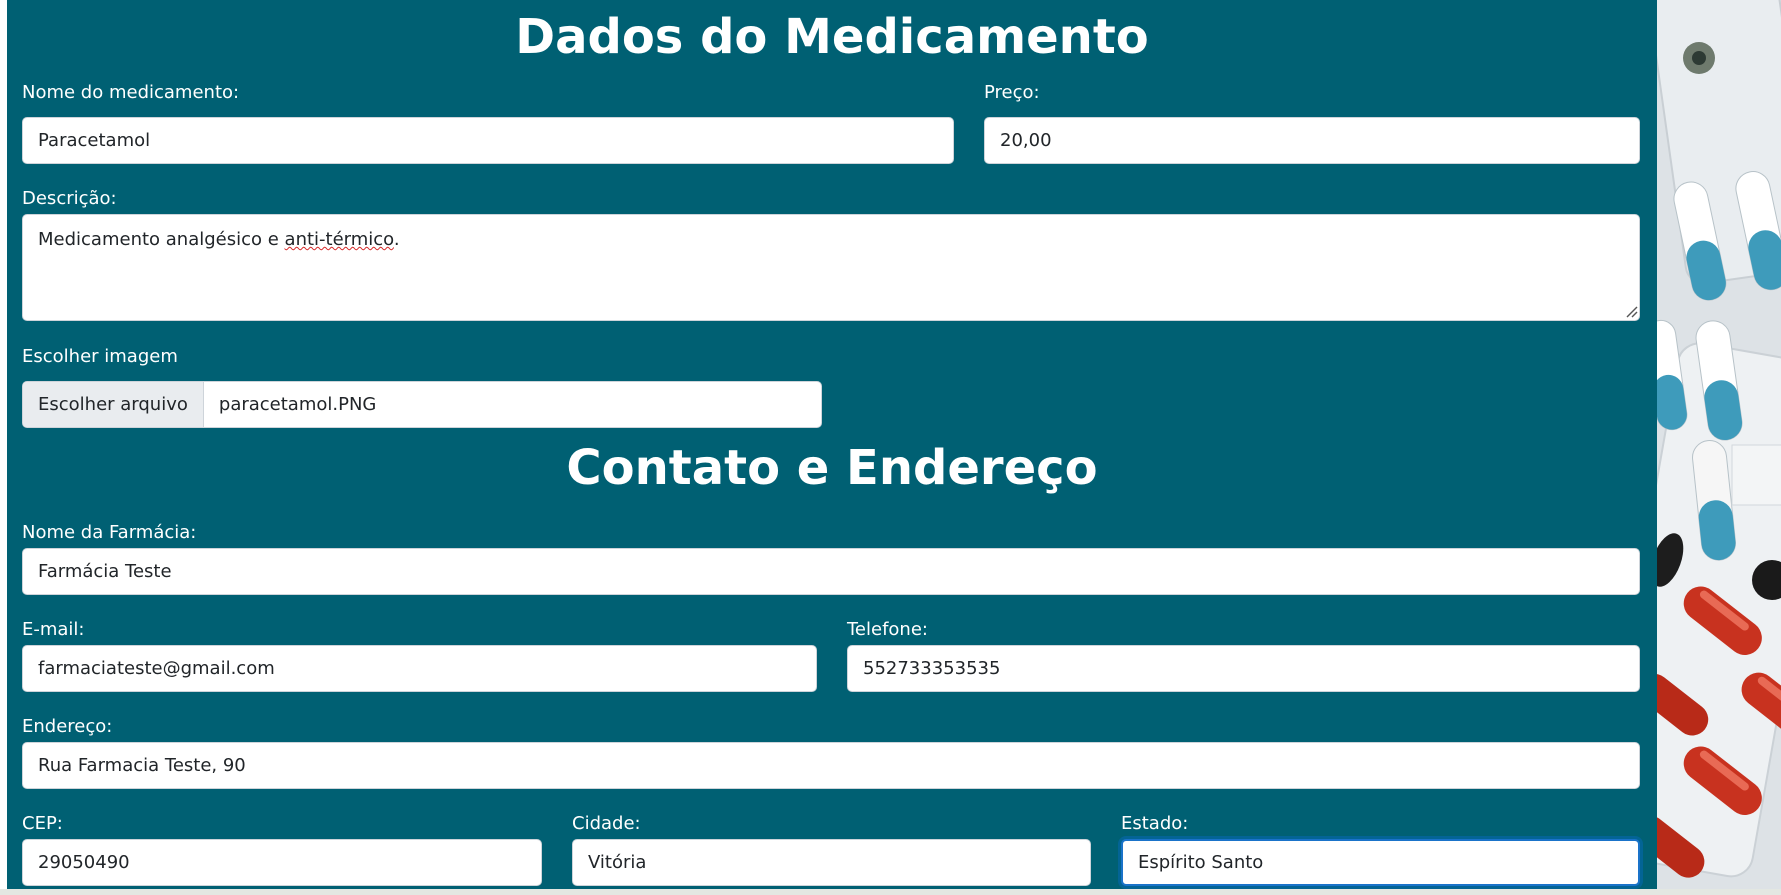 This screenshot has height=895, width=1781. Describe the element at coordinates (1155, 823) in the screenshot. I see `state-label: Estado:` at that location.